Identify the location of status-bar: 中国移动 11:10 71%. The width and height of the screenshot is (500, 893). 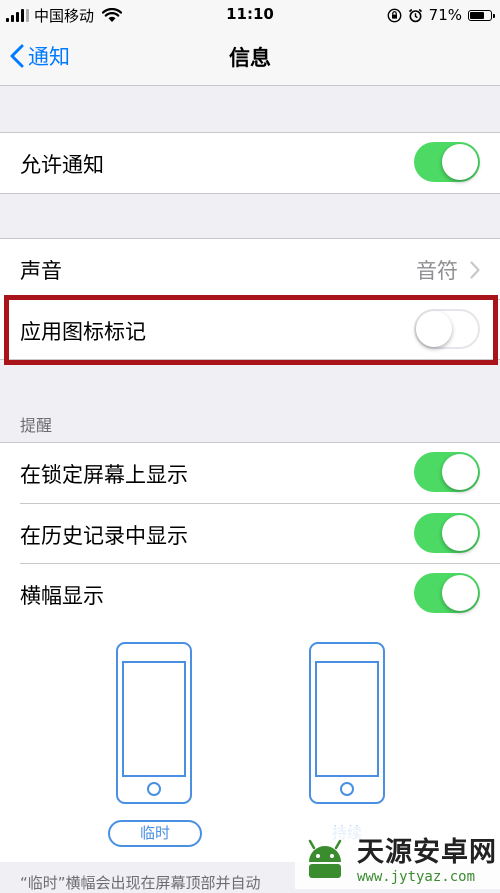
(250, 15).